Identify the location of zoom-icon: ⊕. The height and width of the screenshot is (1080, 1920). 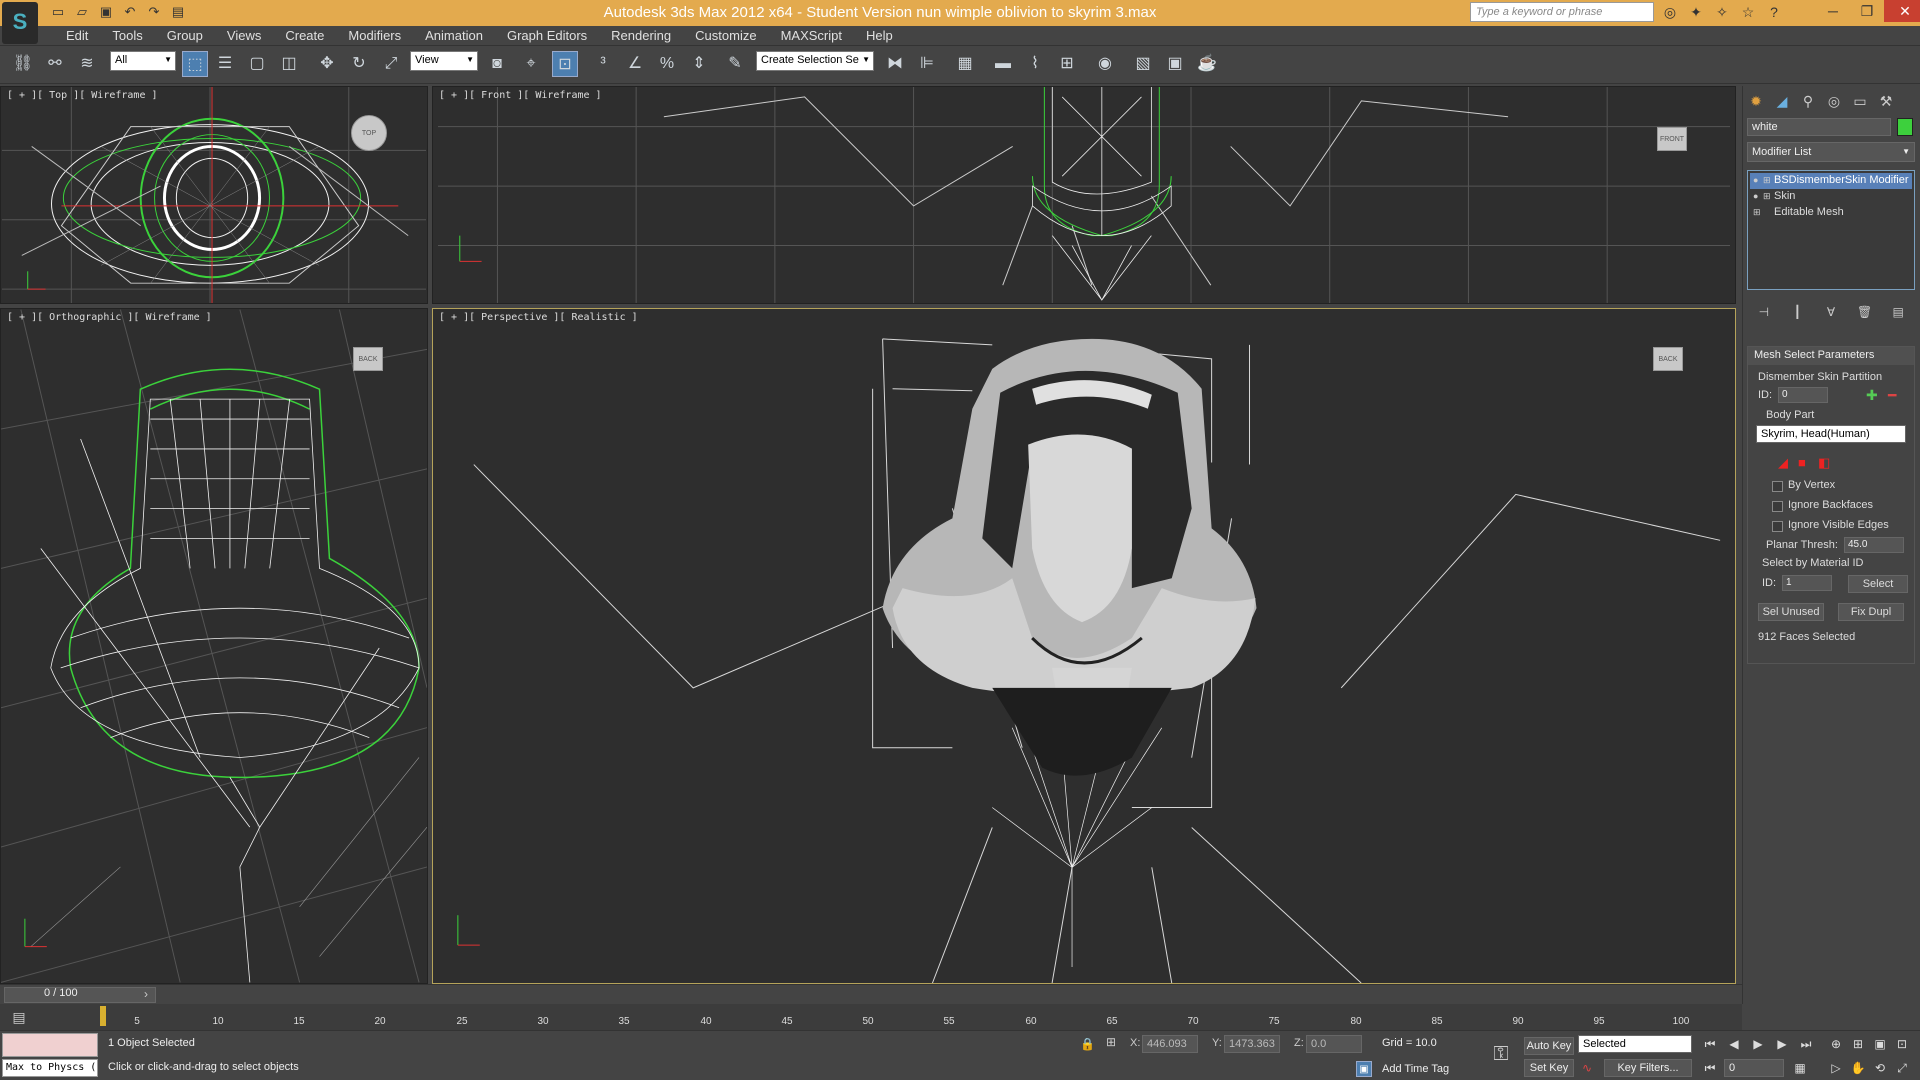
(1836, 1044).